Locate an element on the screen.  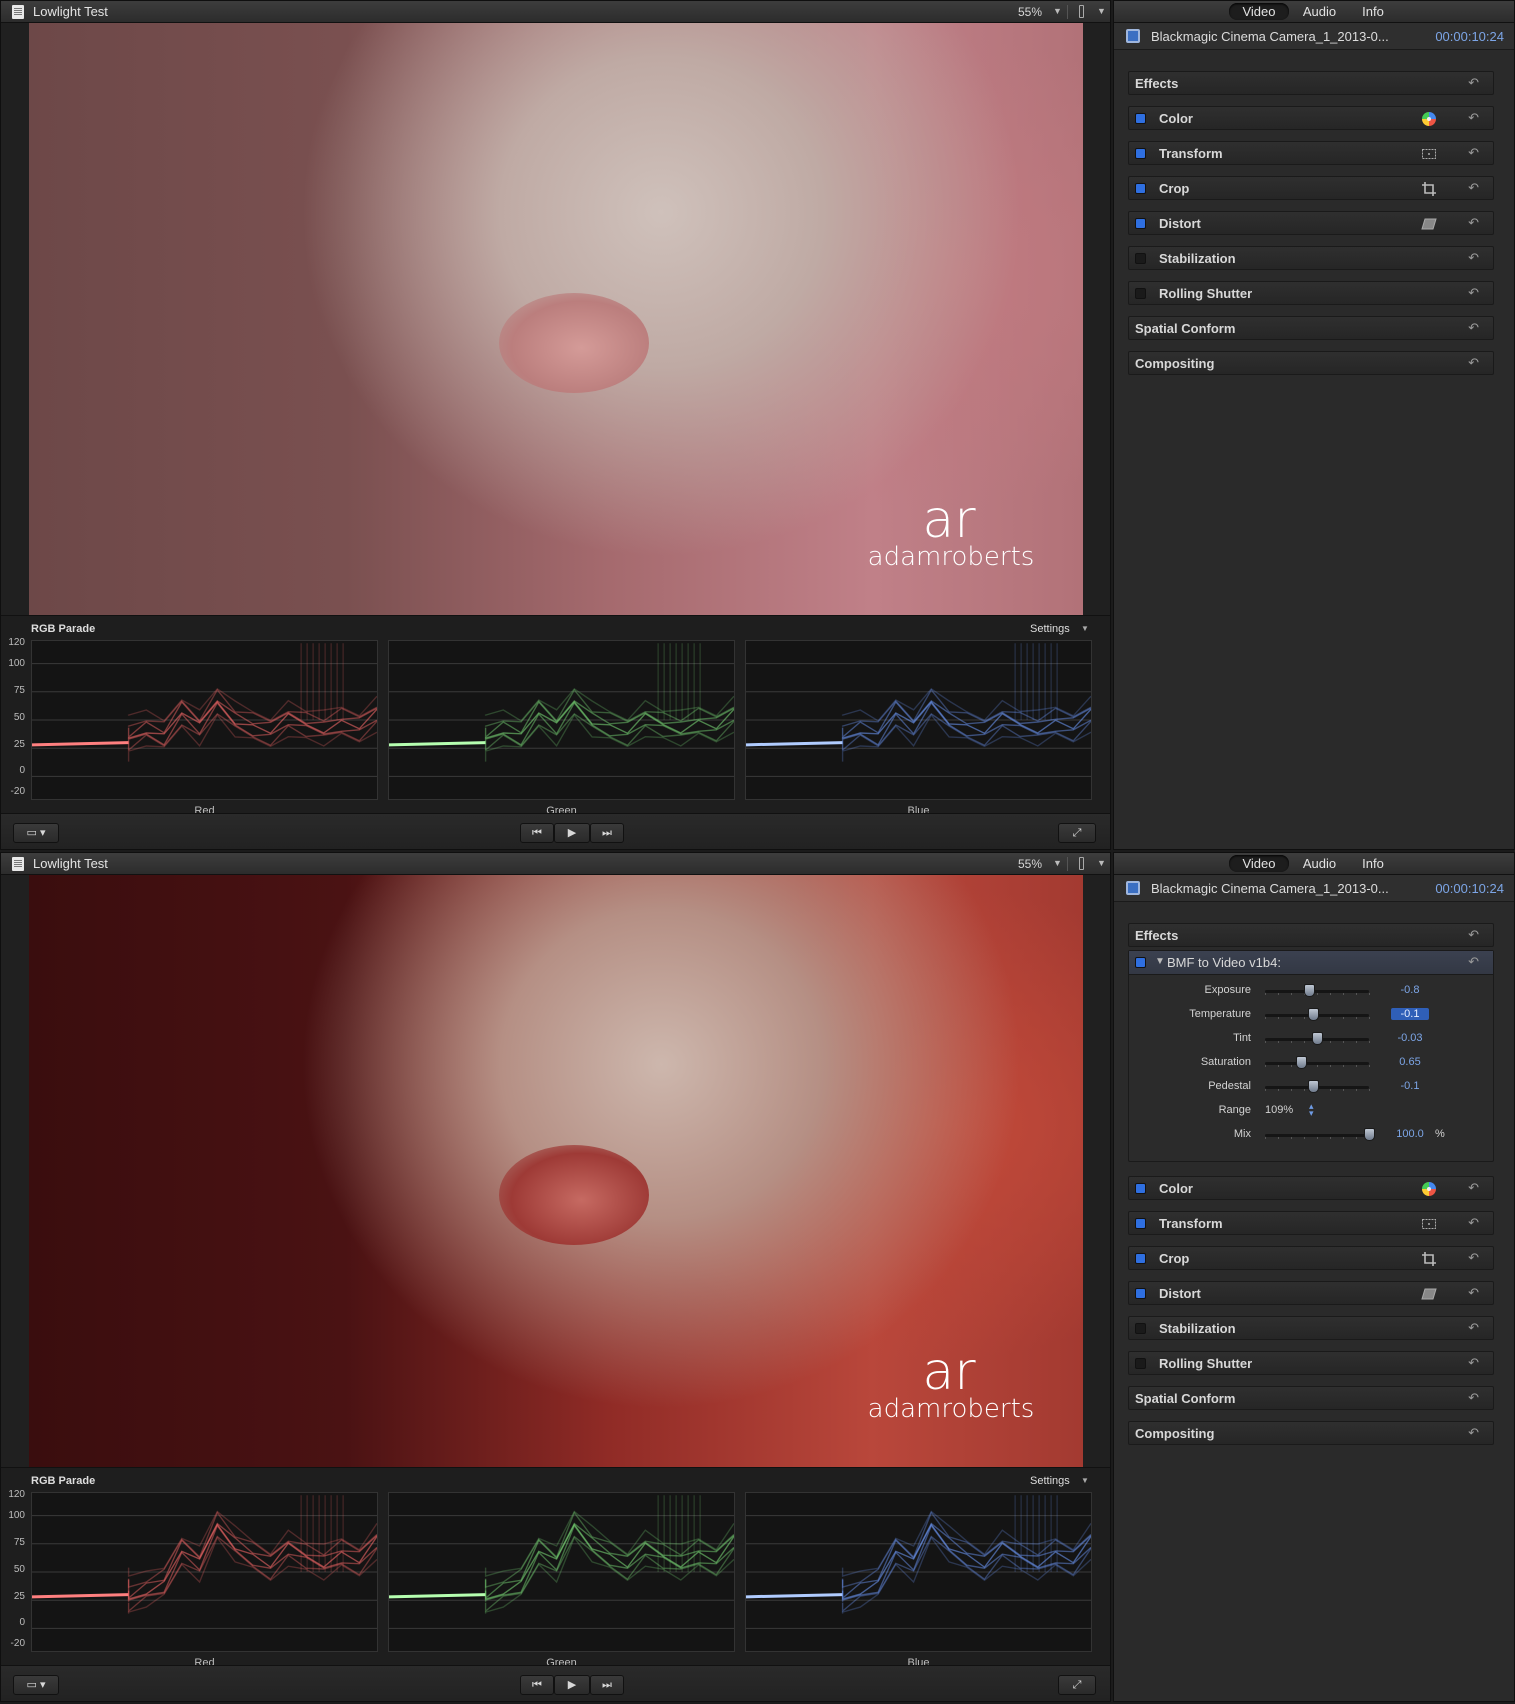
param-value: -0.03 is located at coordinates (1410, 1038).